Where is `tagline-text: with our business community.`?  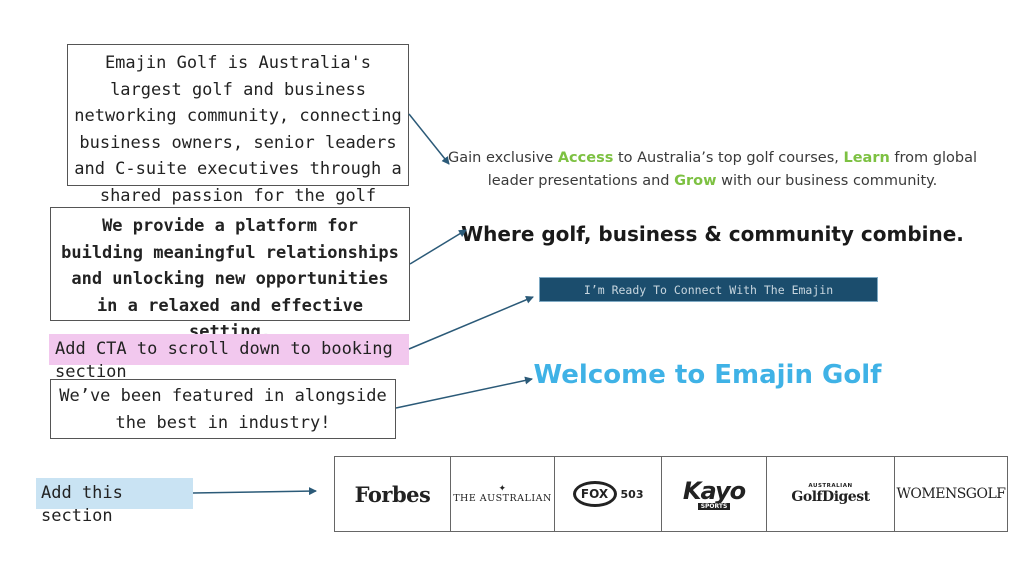 tagline-text: with our business community. is located at coordinates (827, 181).